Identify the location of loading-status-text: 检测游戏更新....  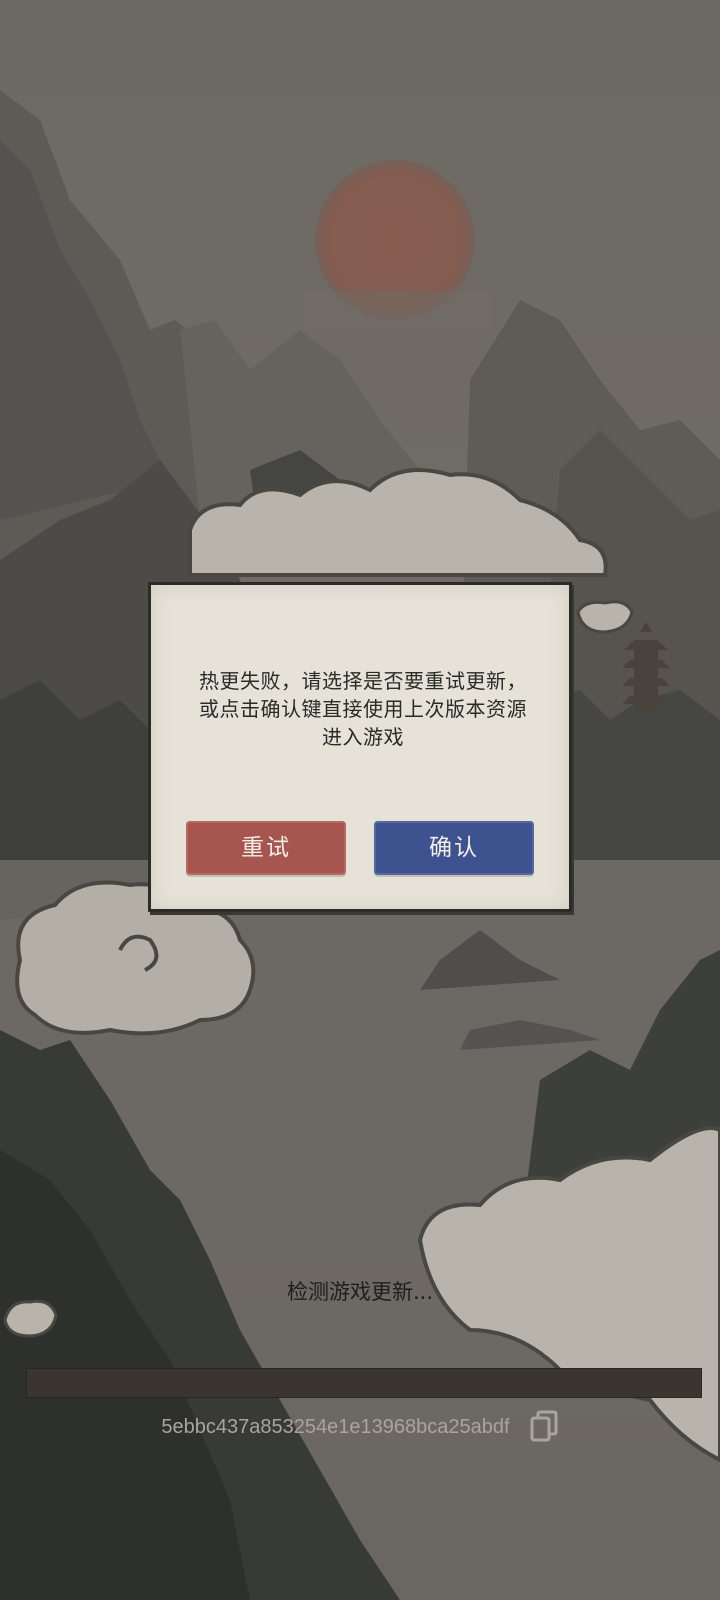
(360, 1292).